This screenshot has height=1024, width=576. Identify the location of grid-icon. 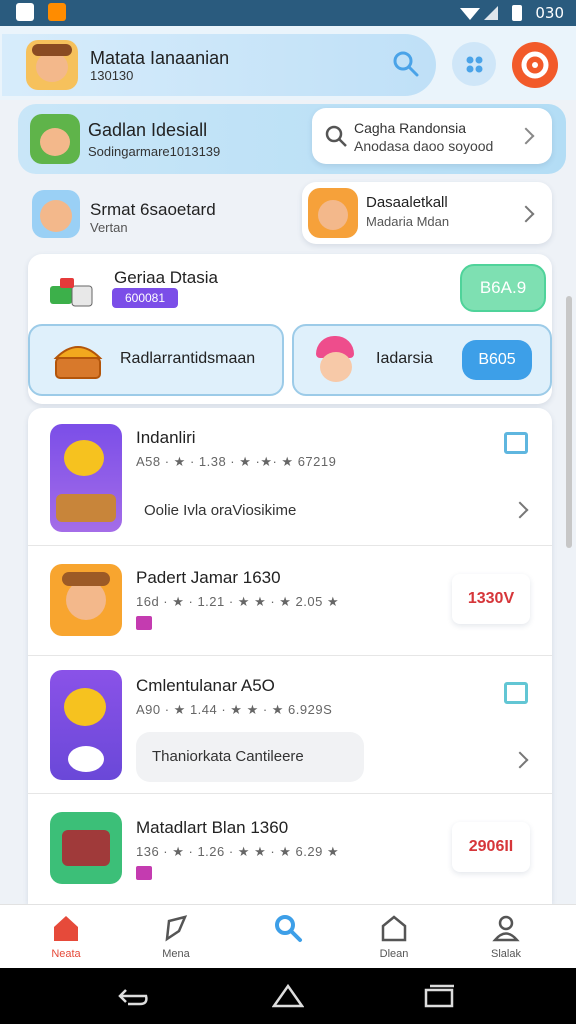
(474, 64).